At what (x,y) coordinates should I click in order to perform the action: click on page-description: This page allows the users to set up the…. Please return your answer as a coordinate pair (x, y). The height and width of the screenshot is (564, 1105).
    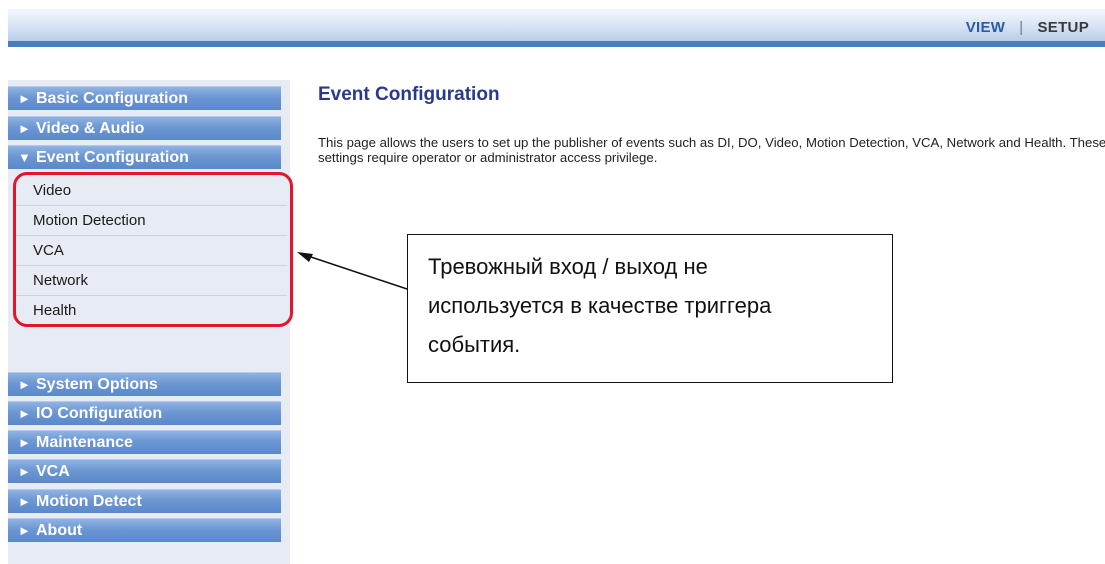
    Looking at the image, I should click on (711, 150).